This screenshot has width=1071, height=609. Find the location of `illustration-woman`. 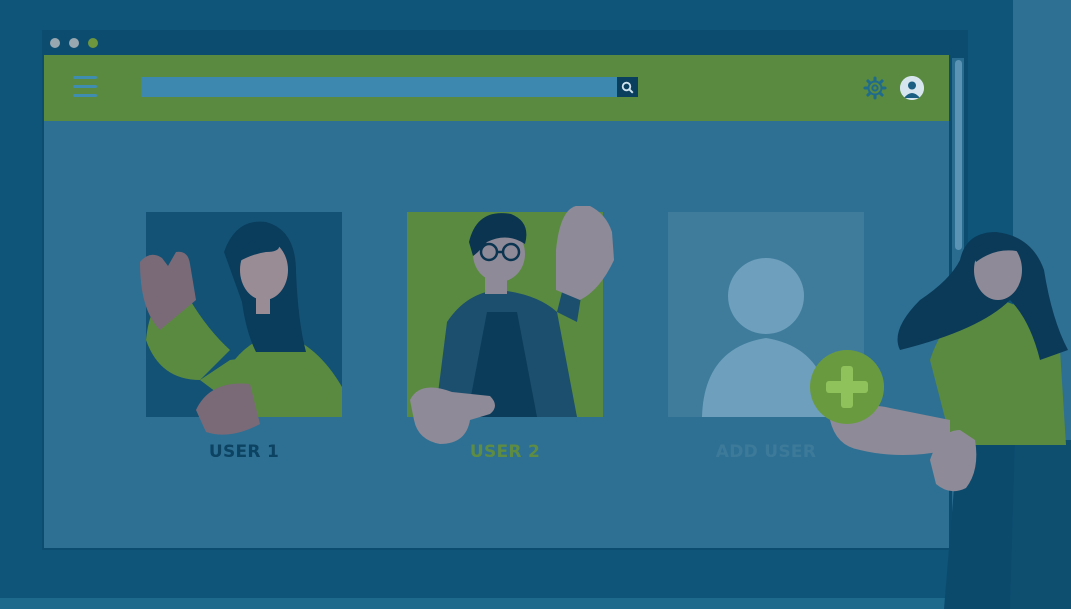

illustration-woman is located at coordinates (950, 420).